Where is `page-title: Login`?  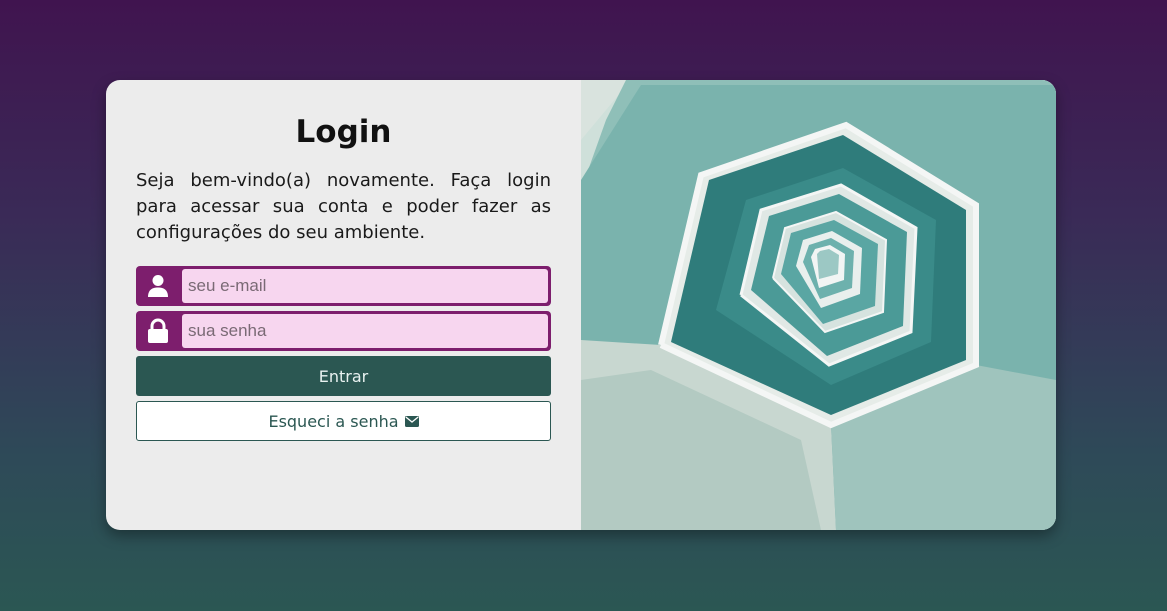
page-title: Login is located at coordinates (343, 132).